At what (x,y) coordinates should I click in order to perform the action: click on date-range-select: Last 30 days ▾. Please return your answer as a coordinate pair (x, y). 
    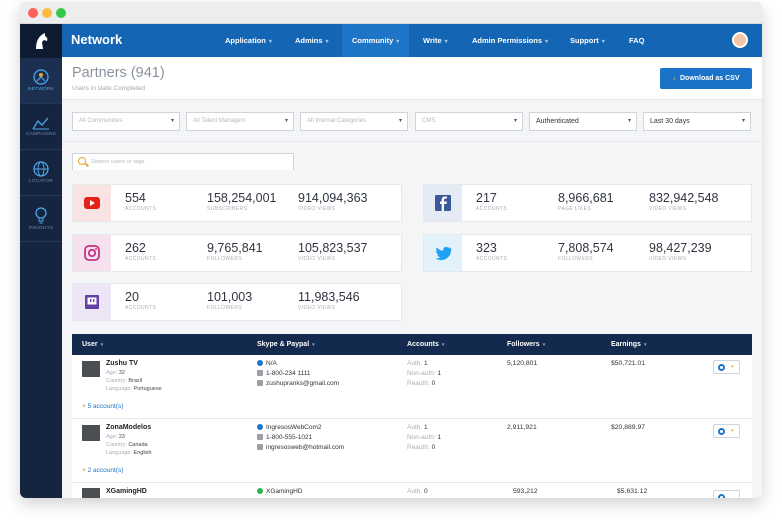
    Looking at the image, I should click on (697, 121).